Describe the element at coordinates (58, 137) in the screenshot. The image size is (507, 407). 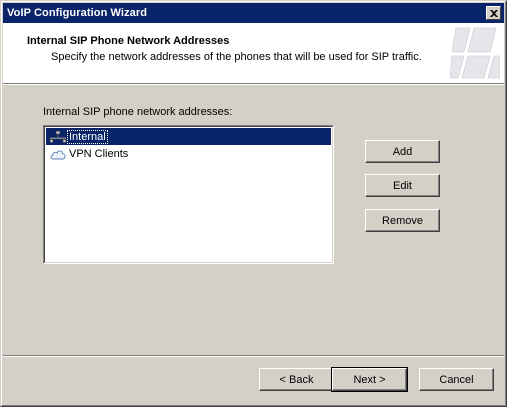
I see `network-icon` at that location.